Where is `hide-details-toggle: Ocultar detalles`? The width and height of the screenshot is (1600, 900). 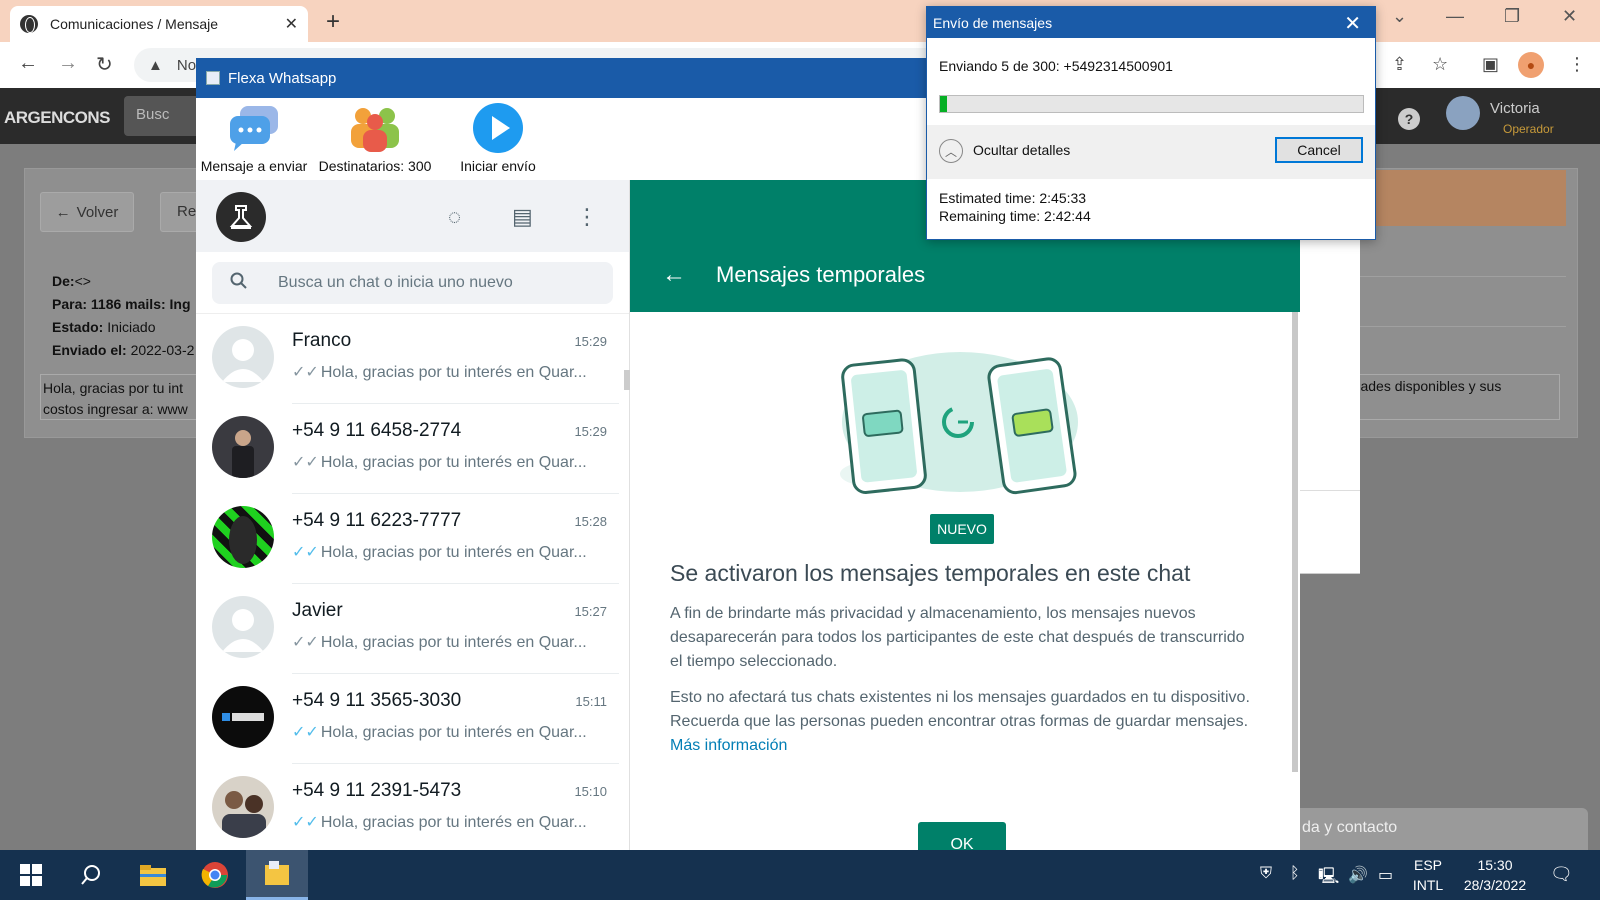
hide-details-toggle: Ocultar detalles is located at coordinates (1021, 150).